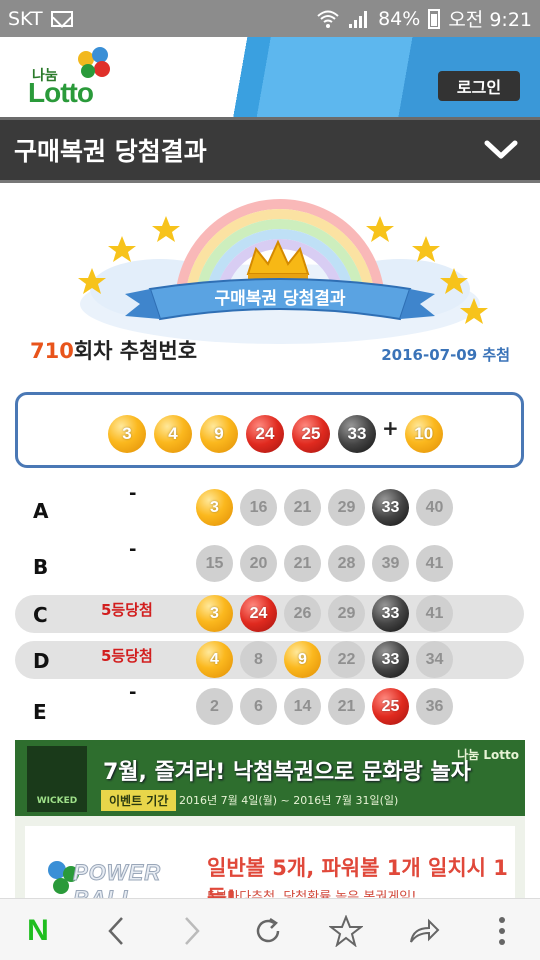  I want to click on line-letter: E, so click(40, 712).